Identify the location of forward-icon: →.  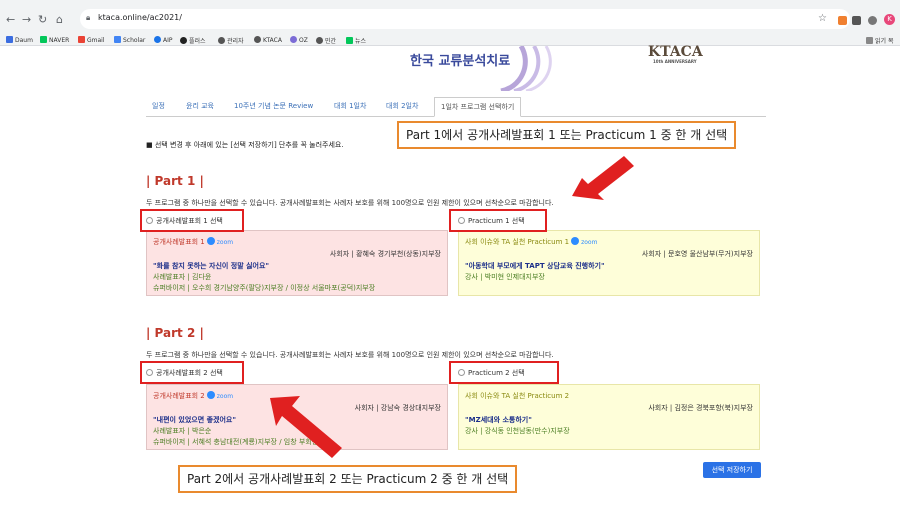
(26, 19).